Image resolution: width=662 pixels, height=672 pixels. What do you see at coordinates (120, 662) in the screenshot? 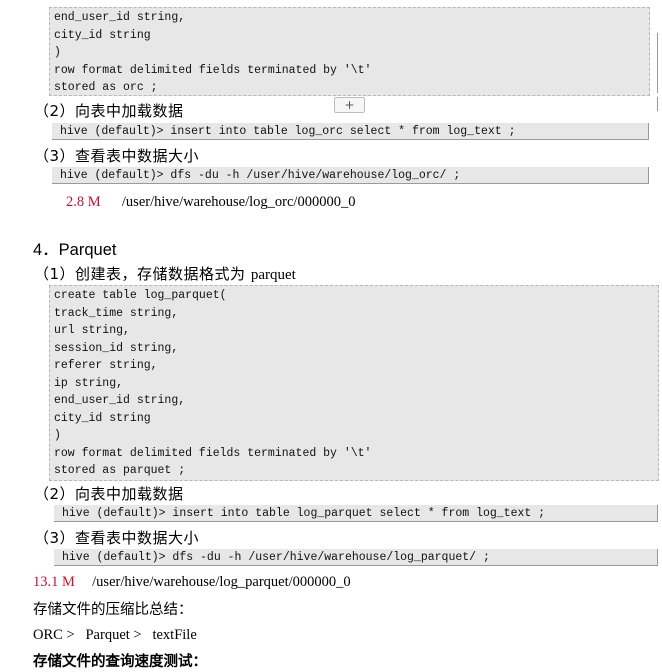
I see `query-speed-title: 存储文件的查询速度测试：` at bounding box center [120, 662].